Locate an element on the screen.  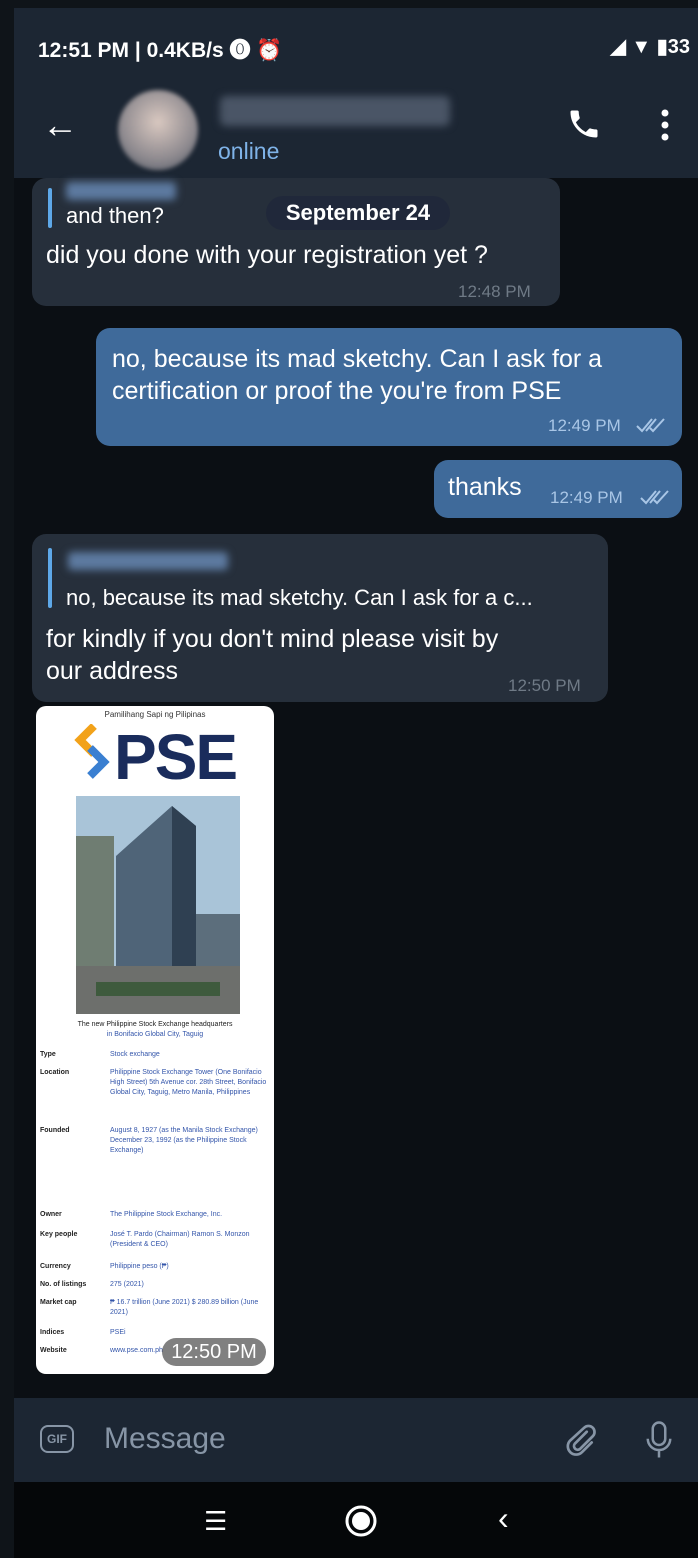
message-time: 12:50 PM is located at coordinates (544, 685).